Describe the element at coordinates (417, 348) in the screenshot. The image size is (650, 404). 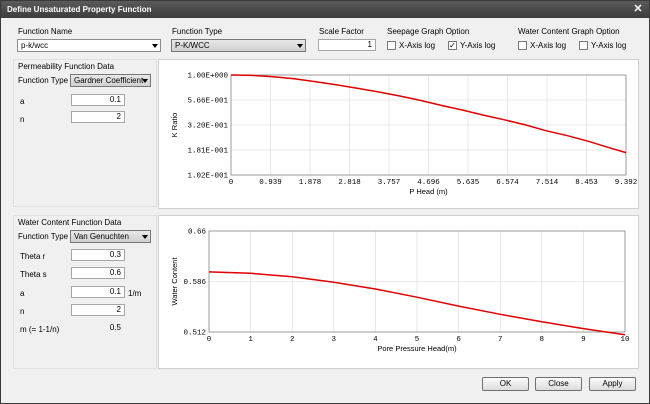
I see `x-axis-label: Pore Pressure Head(m)` at that location.